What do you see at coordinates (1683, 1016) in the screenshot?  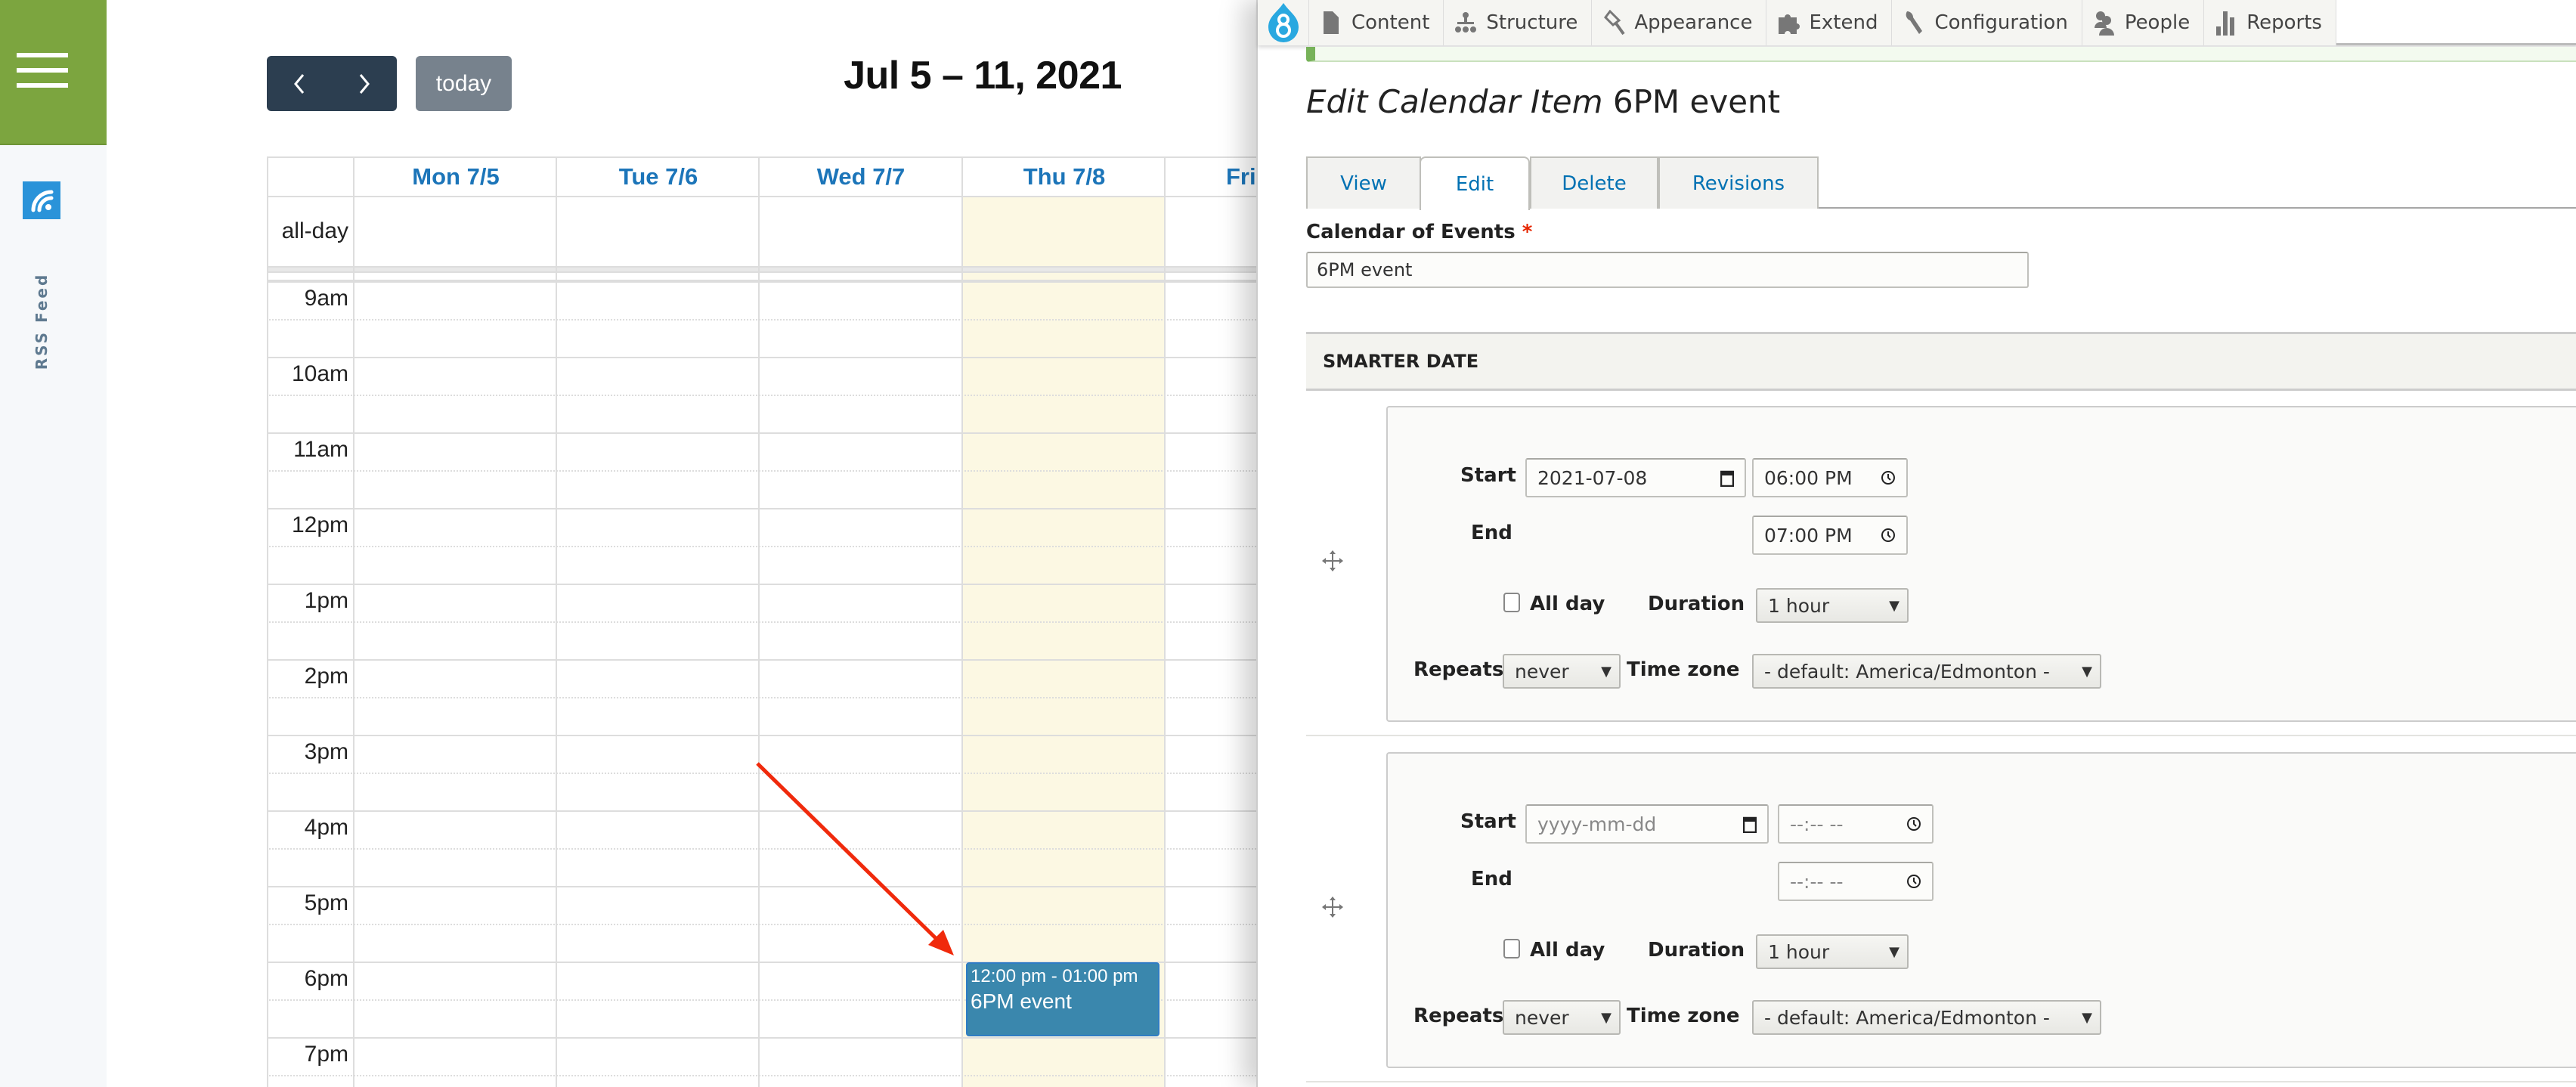 I see `timezone-label: Time zone` at bounding box center [1683, 1016].